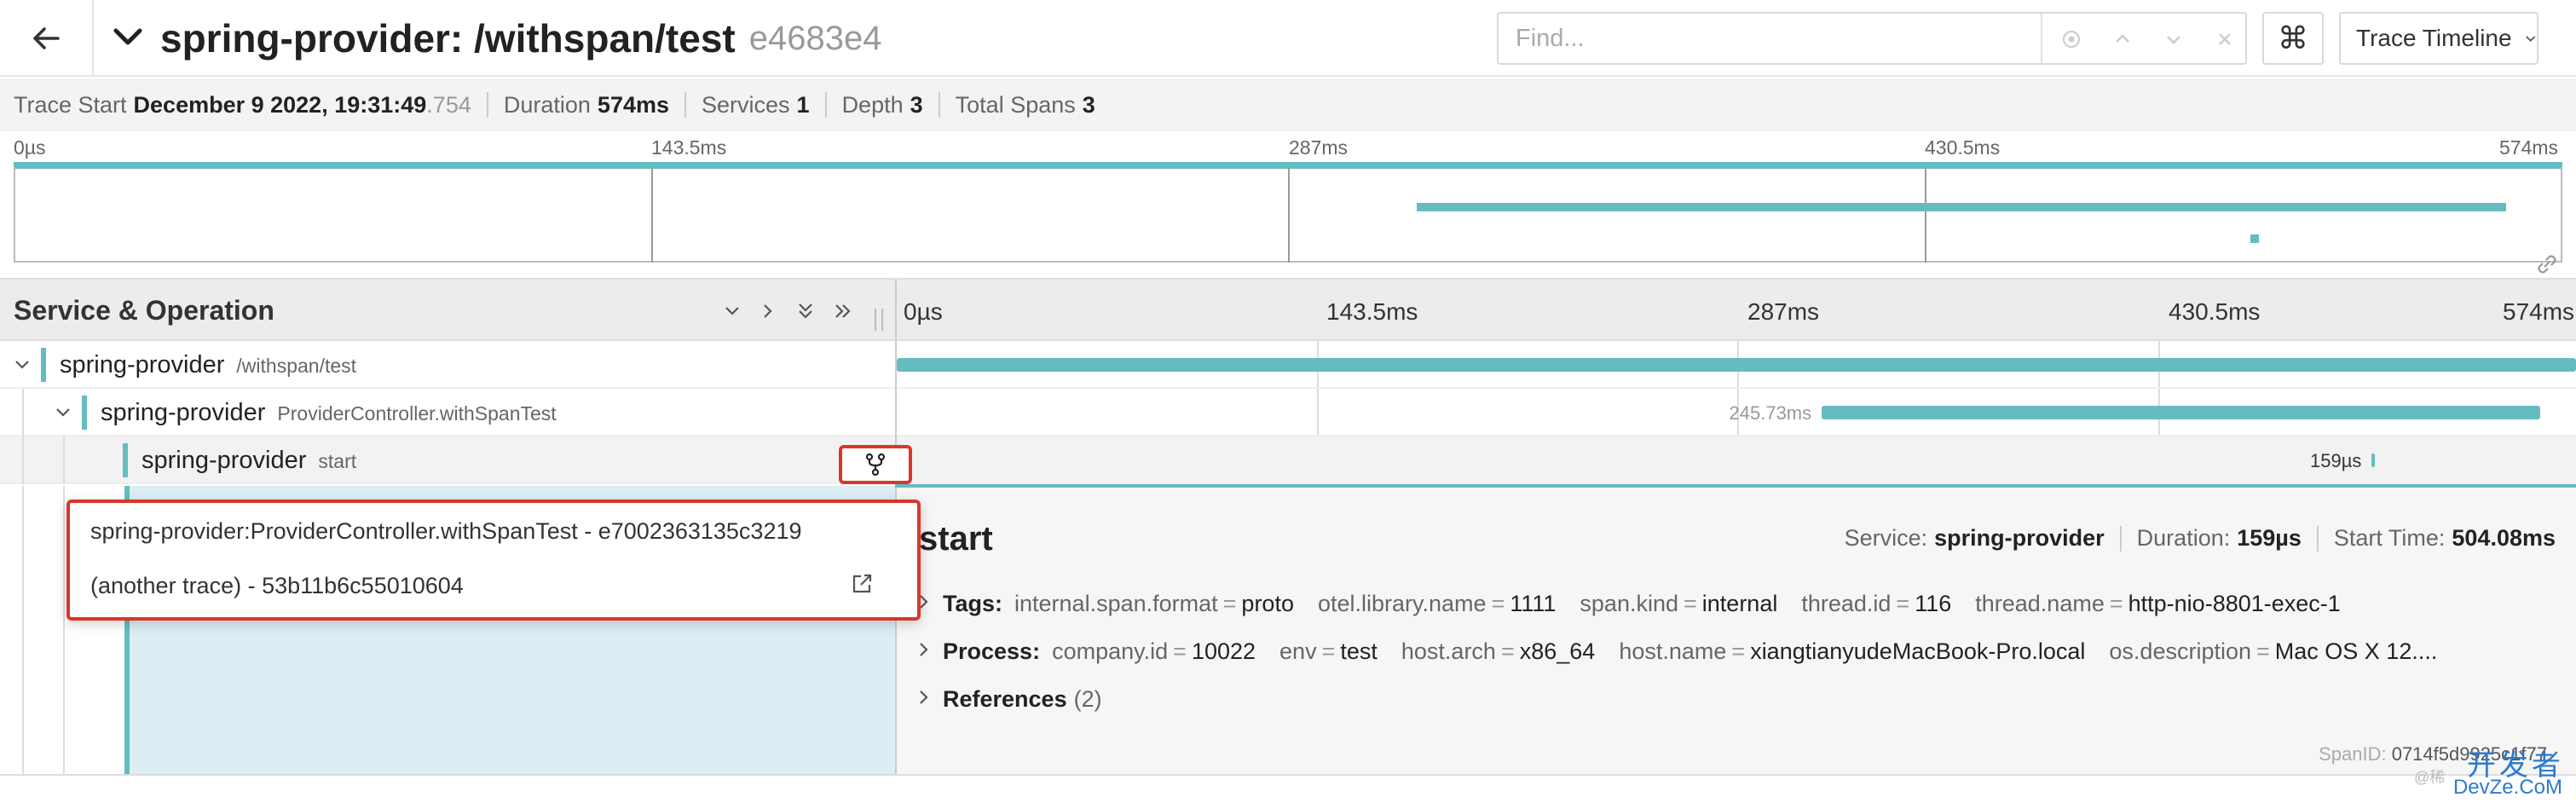 Image resolution: width=2576 pixels, height=803 pixels. I want to click on span-row-selected: spring-provider start 159µs, so click(1288, 460).